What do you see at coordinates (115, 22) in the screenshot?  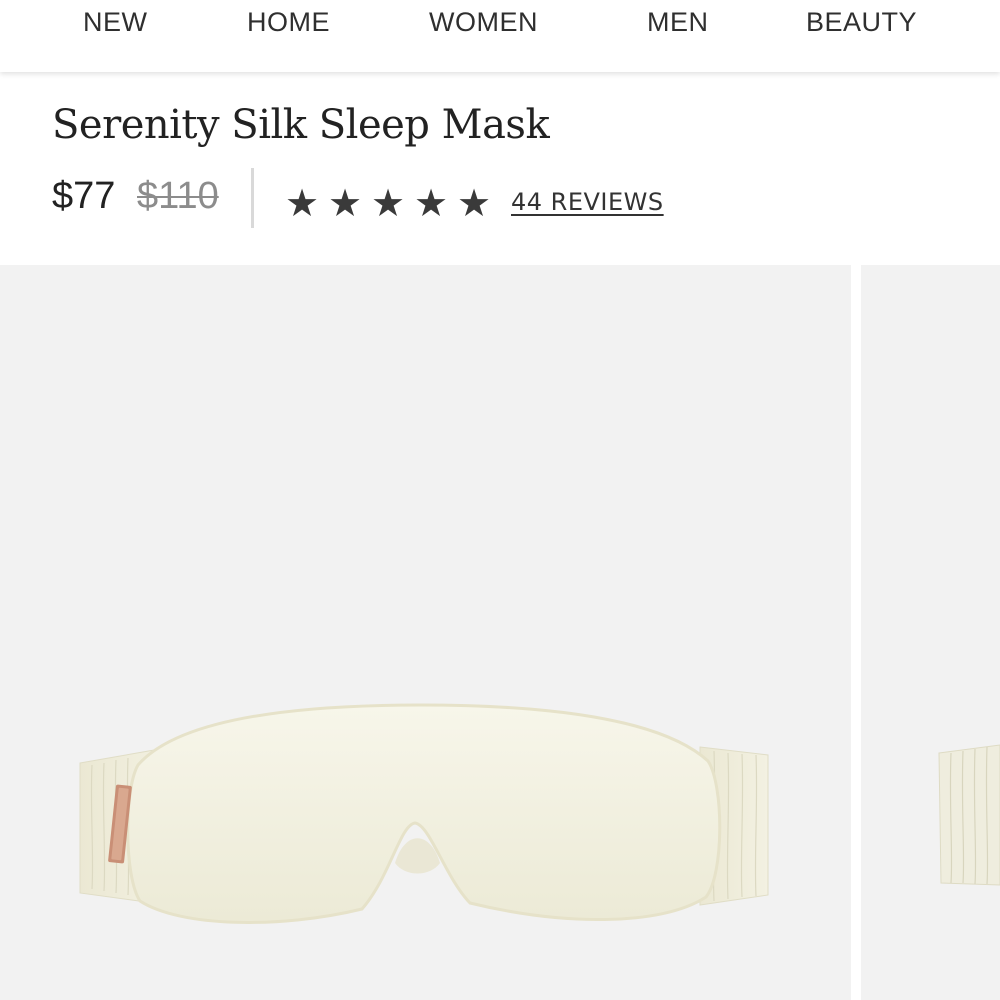 I see `nav-item-new: NEW` at bounding box center [115, 22].